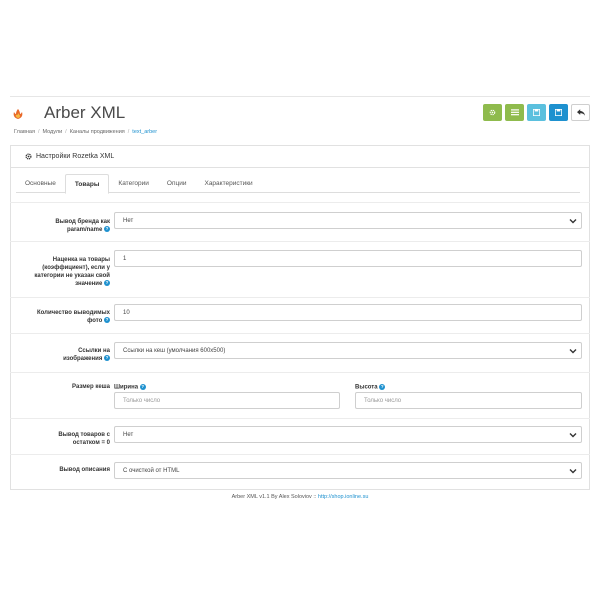 The width and height of the screenshot is (600, 600). What do you see at coordinates (144, 132) in the screenshot?
I see `breadcrumb-item-current: text_arber` at bounding box center [144, 132].